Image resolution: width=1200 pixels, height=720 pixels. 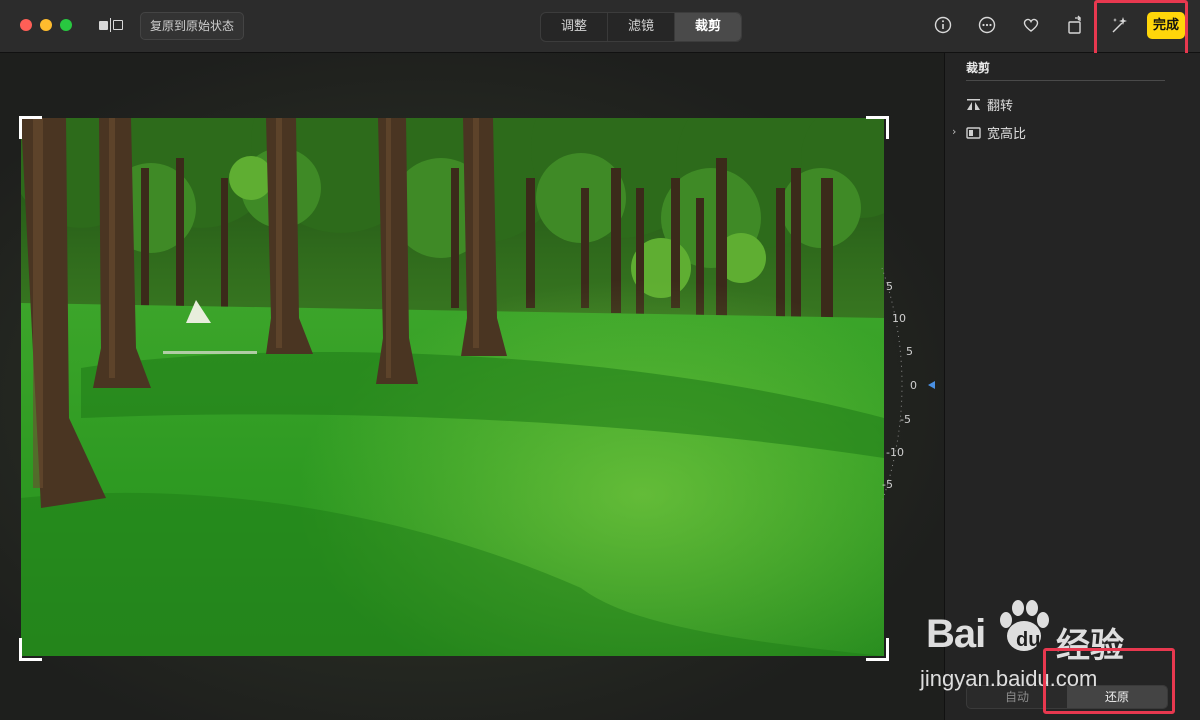 What do you see at coordinates (954, 131) in the screenshot?
I see `chevron-right-icon: ›` at bounding box center [954, 131].